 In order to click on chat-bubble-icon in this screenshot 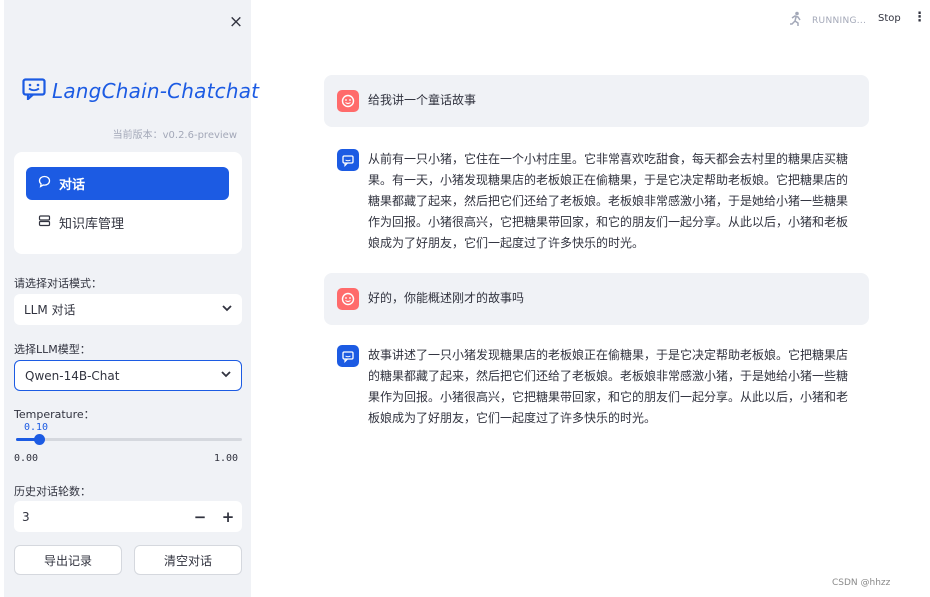, I will do `click(44, 183)`.